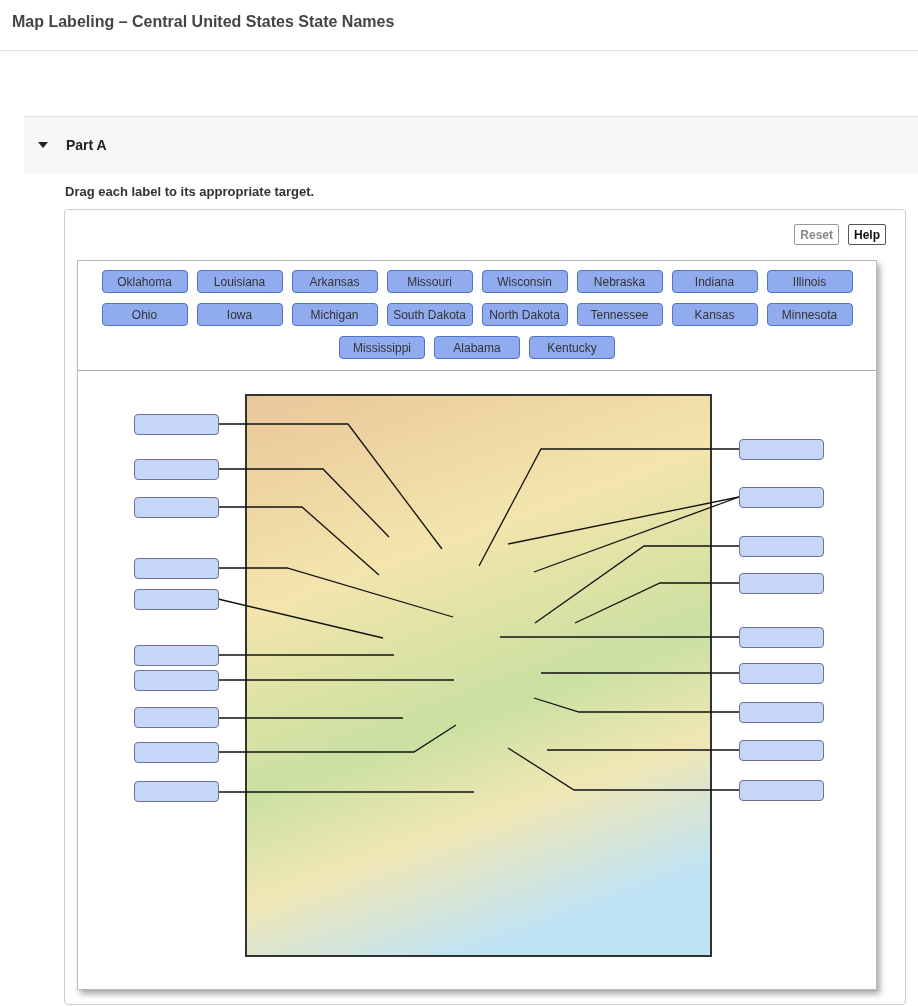  I want to click on draggable-label: Mississippi, so click(382, 347).